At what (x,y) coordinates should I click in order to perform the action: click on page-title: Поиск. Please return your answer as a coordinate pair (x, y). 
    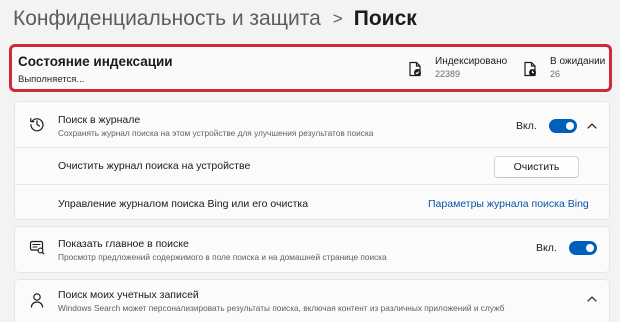
    Looking at the image, I should click on (385, 18).